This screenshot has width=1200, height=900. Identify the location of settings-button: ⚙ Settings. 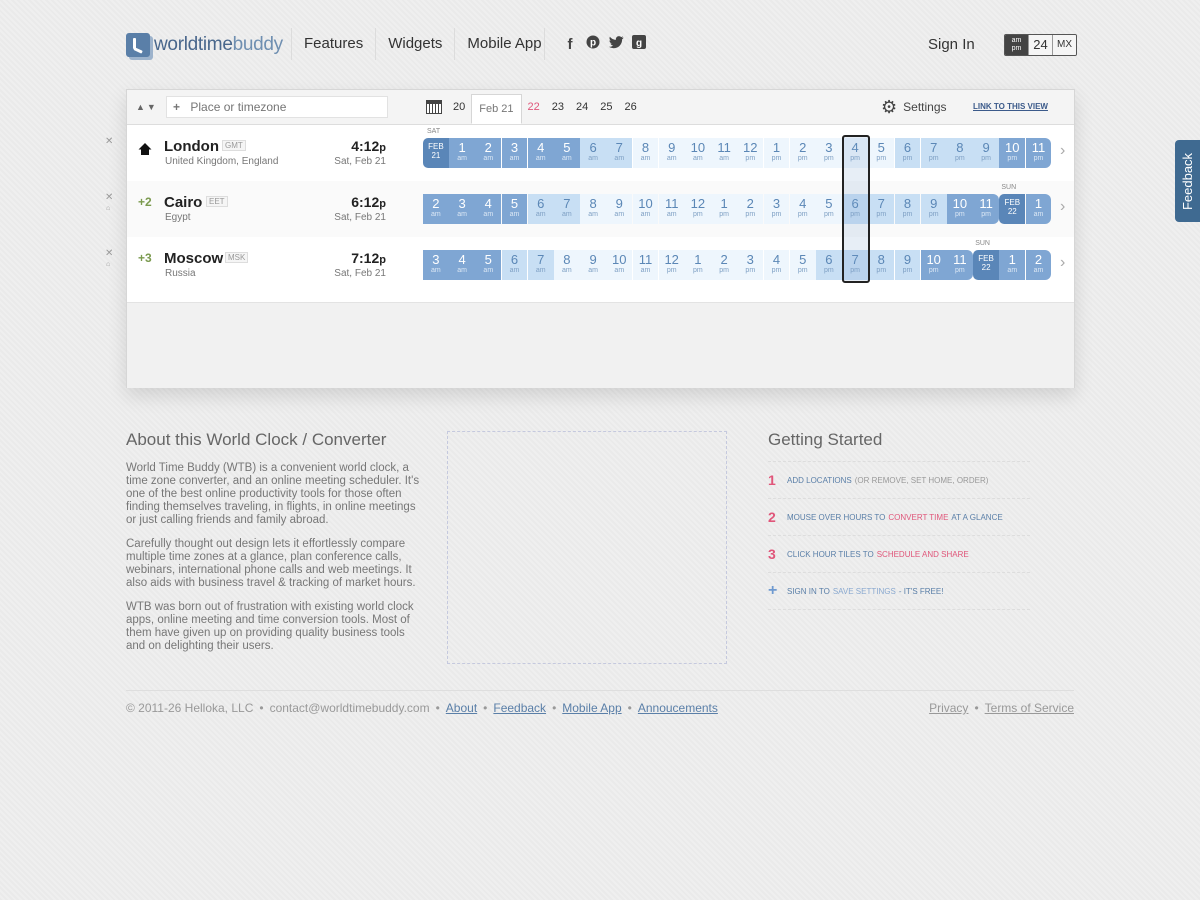
(914, 107).